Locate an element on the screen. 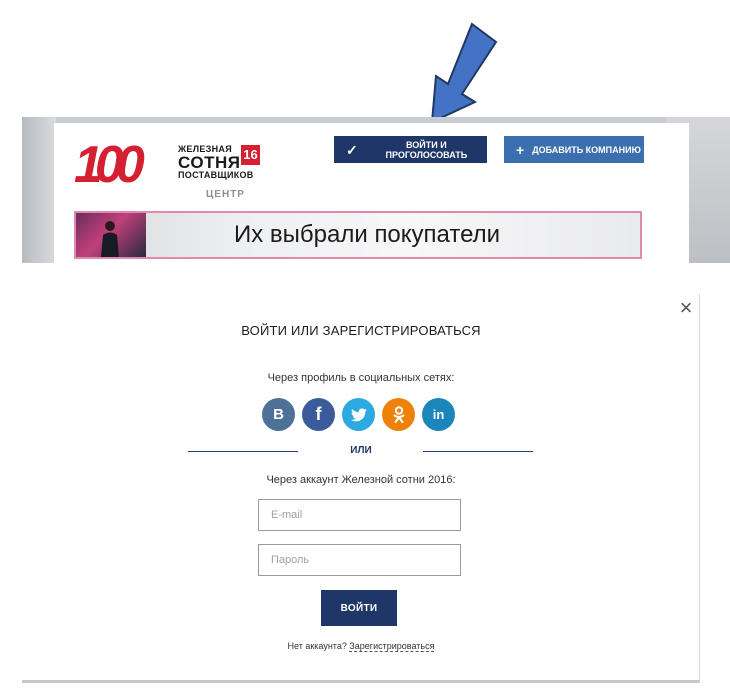 This screenshot has height=695, width=730. facebook-login-button: f is located at coordinates (318, 414).